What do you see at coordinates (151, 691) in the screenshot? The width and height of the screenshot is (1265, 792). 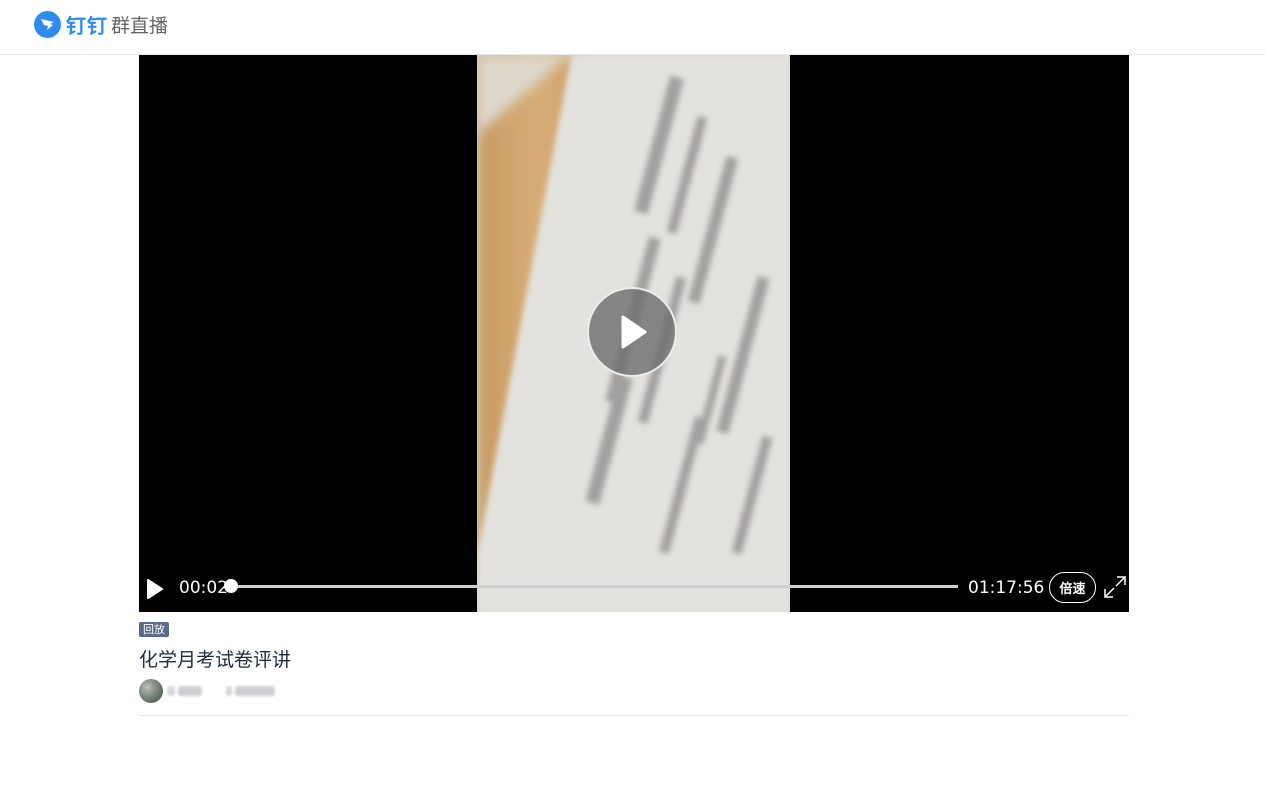 I see `avatar` at bounding box center [151, 691].